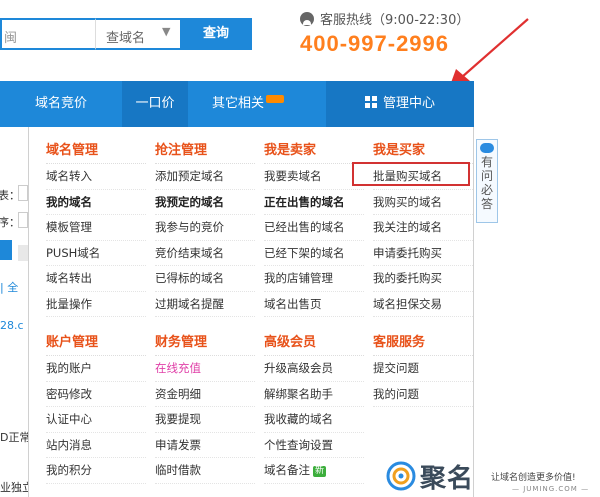 Image resolution: width=600 pixels, height=497 pixels. What do you see at coordinates (486, 190) in the screenshot?
I see `help-tab-char: 必` at bounding box center [486, 190].